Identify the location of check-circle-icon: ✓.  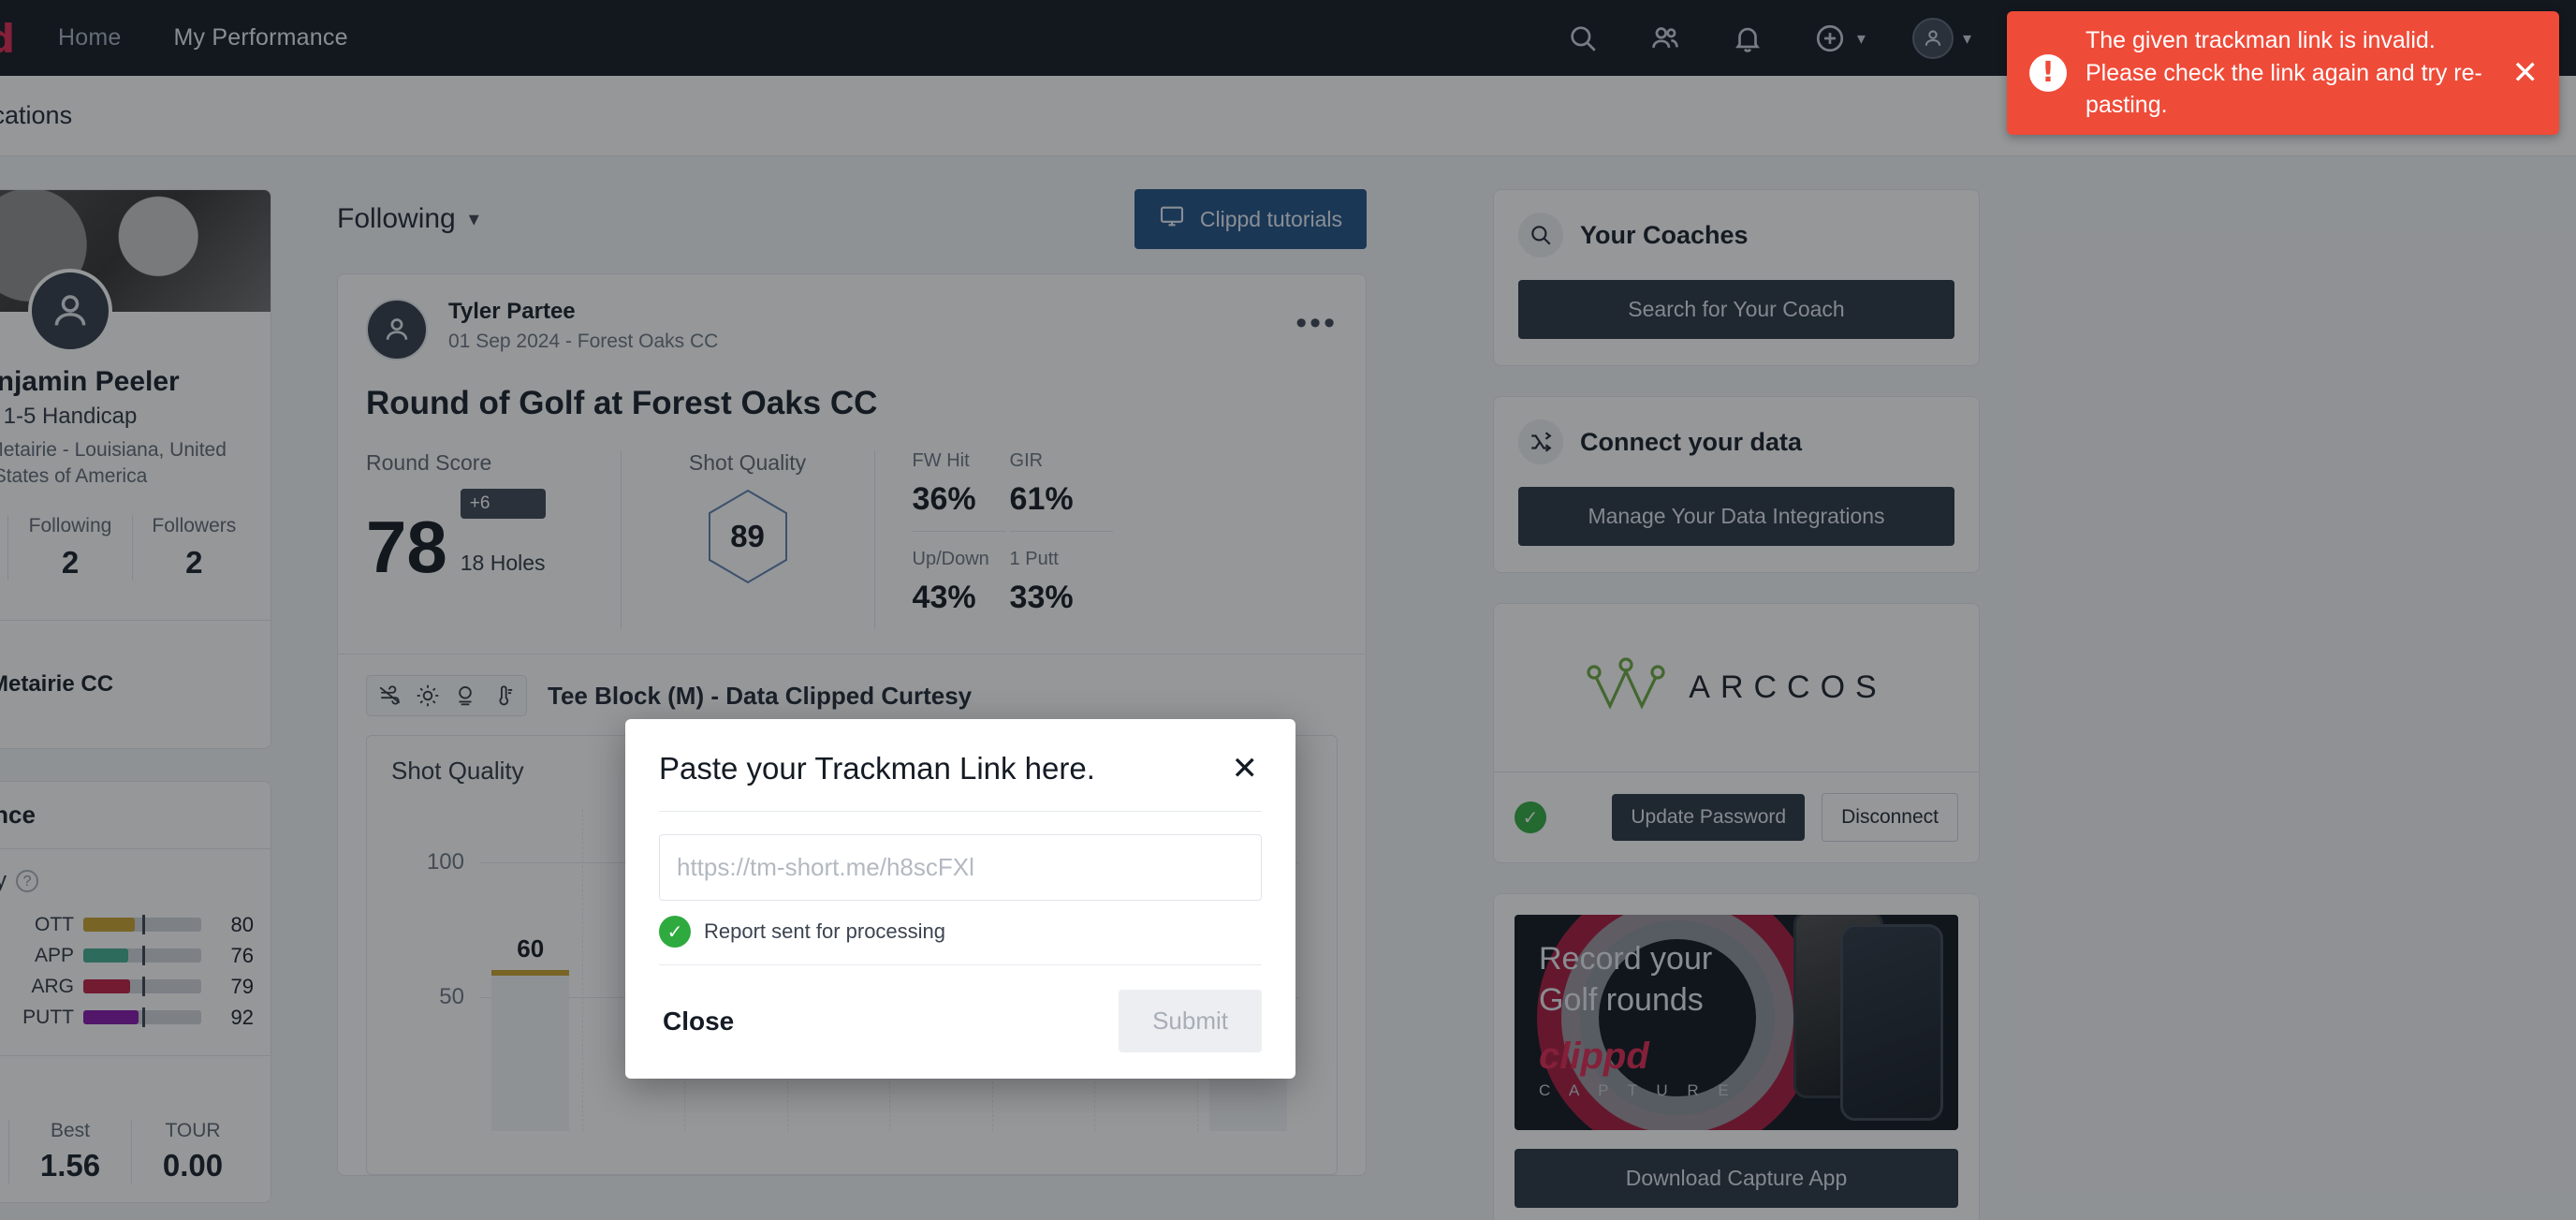
(675, 932).